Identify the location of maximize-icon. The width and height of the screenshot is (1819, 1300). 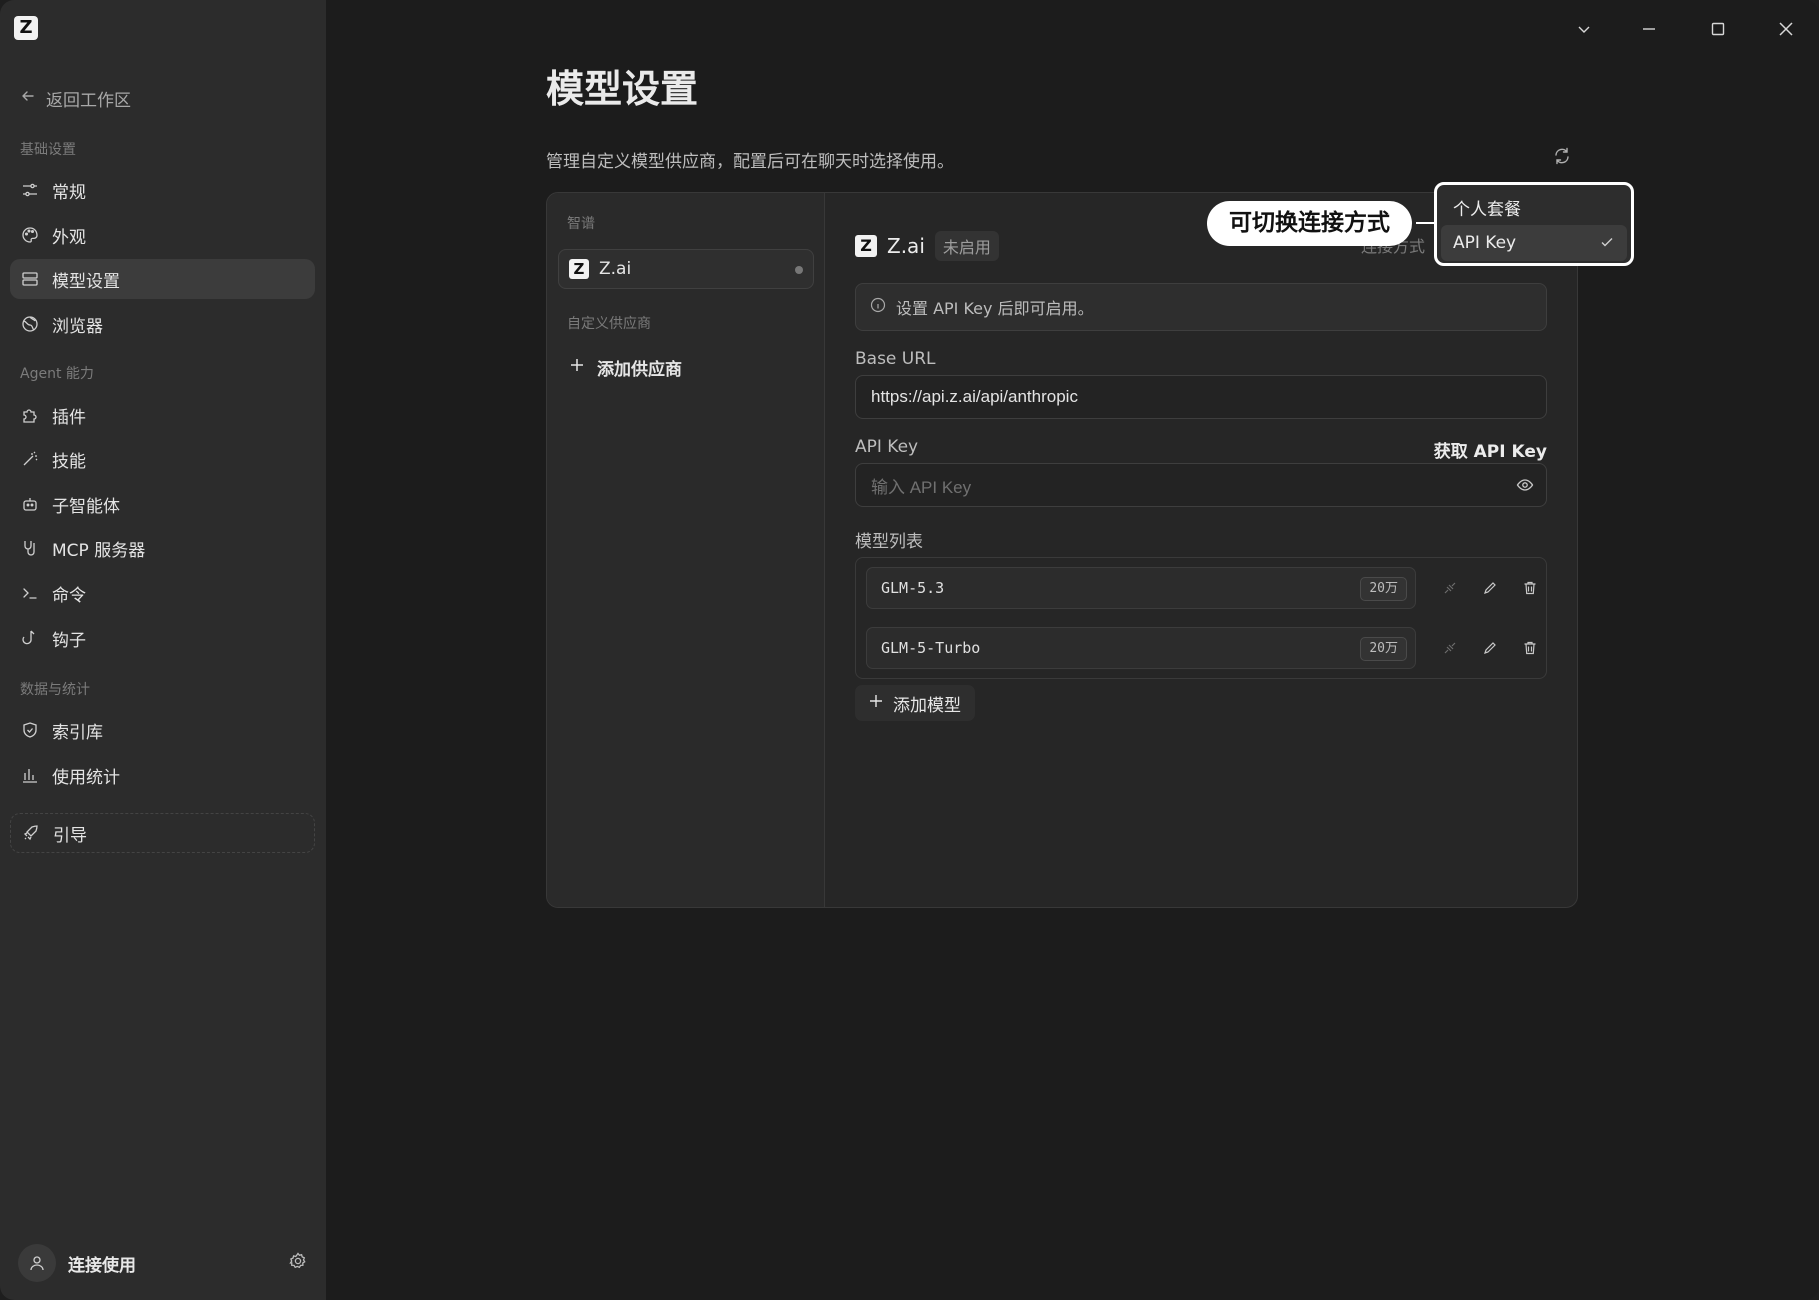
(1718, 29).